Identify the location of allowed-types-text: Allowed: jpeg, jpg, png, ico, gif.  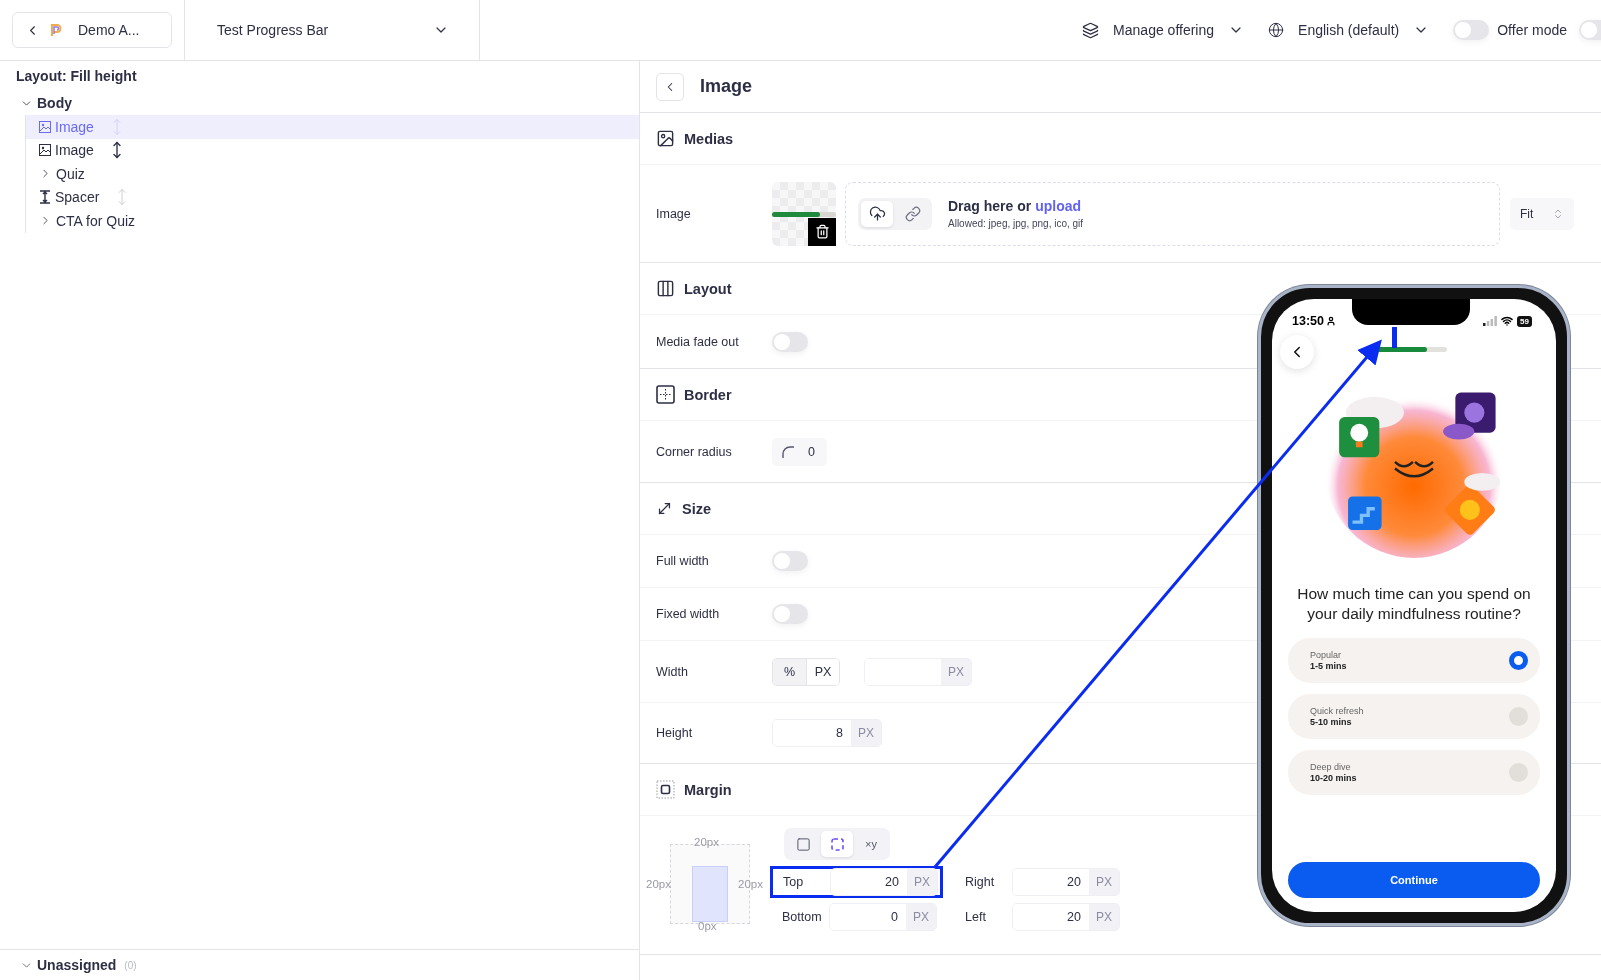
(1016, 223).